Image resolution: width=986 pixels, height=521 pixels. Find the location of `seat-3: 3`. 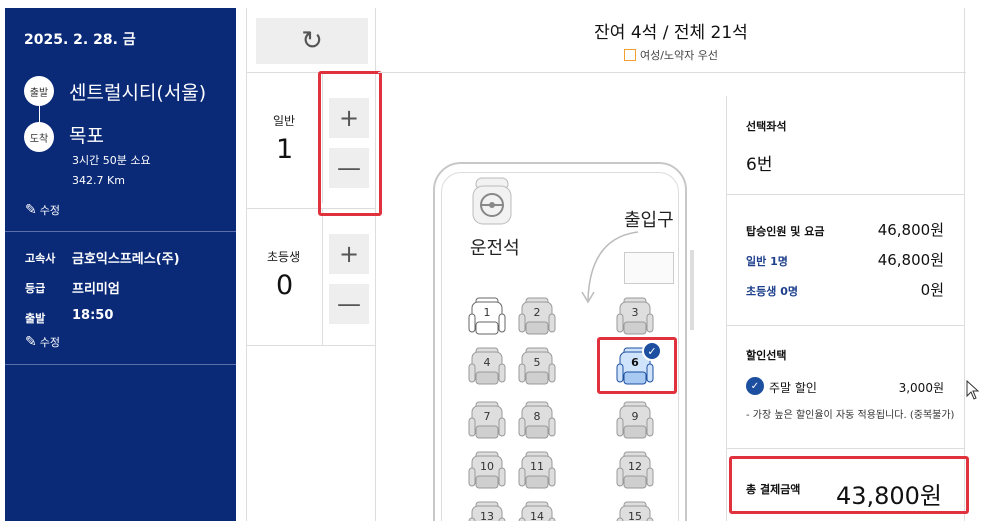

seat-3: 3 is located at coordinates (635, 317).